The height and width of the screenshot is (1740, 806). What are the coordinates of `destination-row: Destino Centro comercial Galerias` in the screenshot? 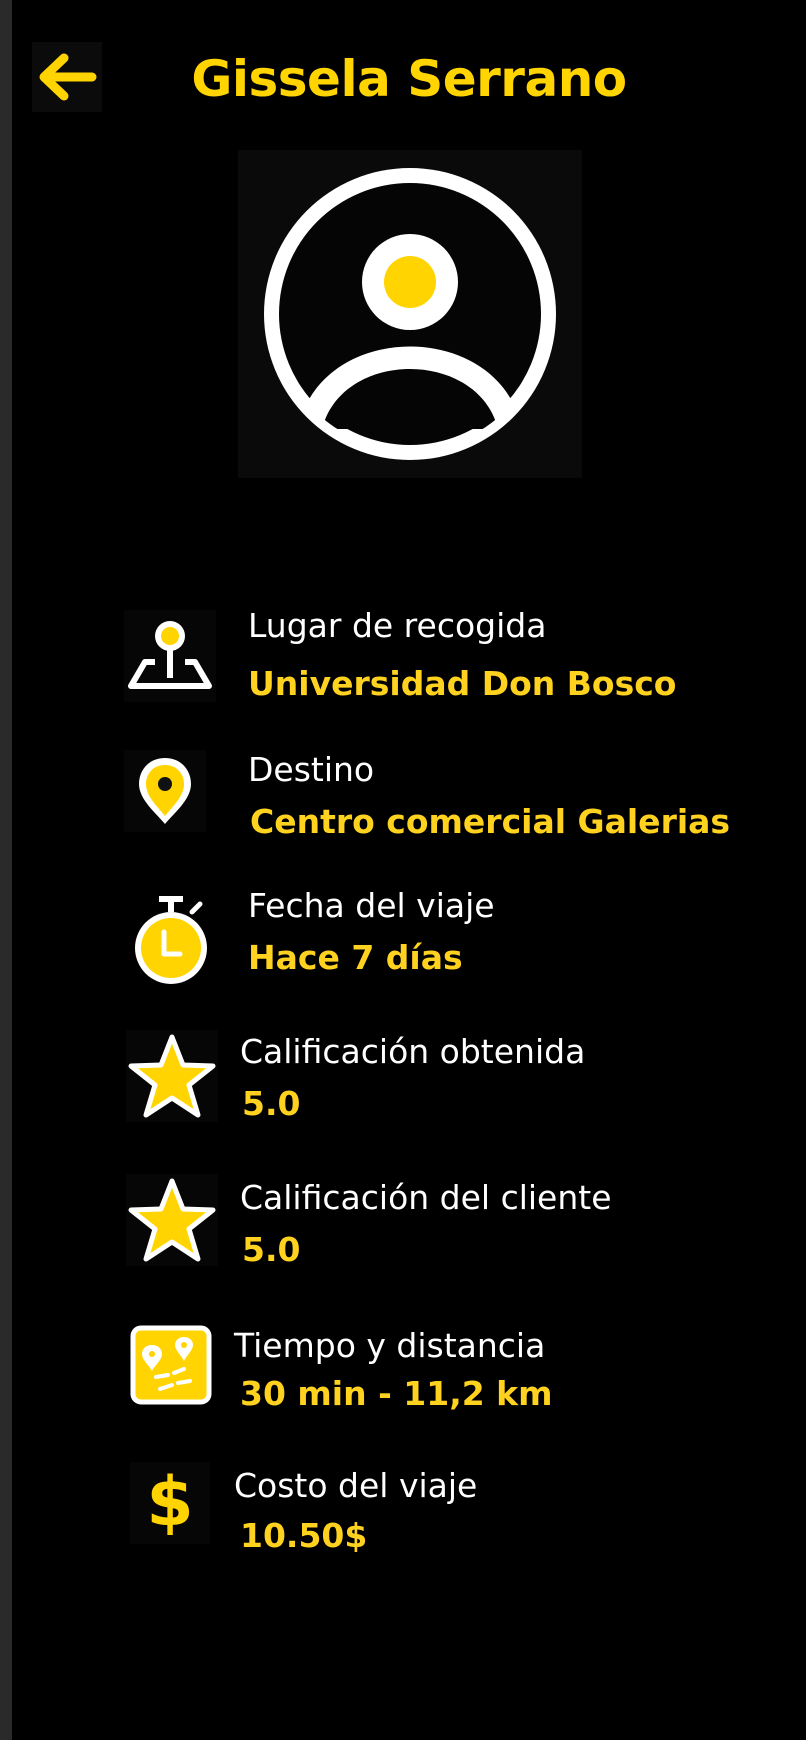 It's located at (409, 790).